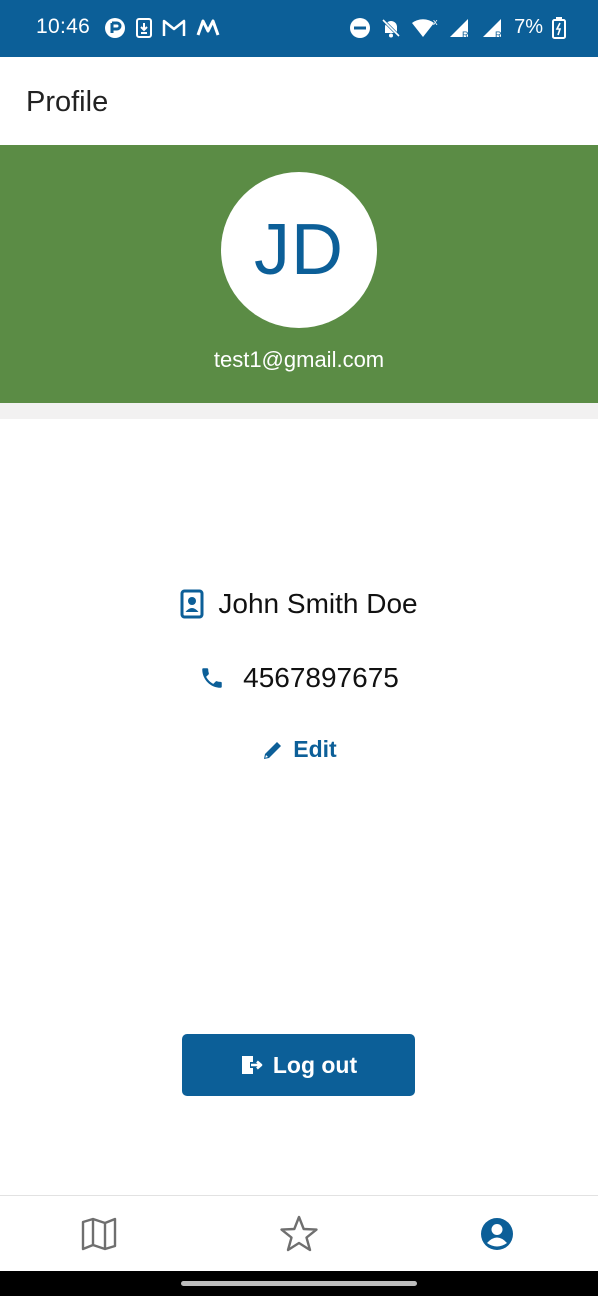 Image resolution: width=598 pixels, height=1296 pixels. Describe the element at coordinates (425, 27) in the screenshot. I see `wifi-icon: x` at that location.